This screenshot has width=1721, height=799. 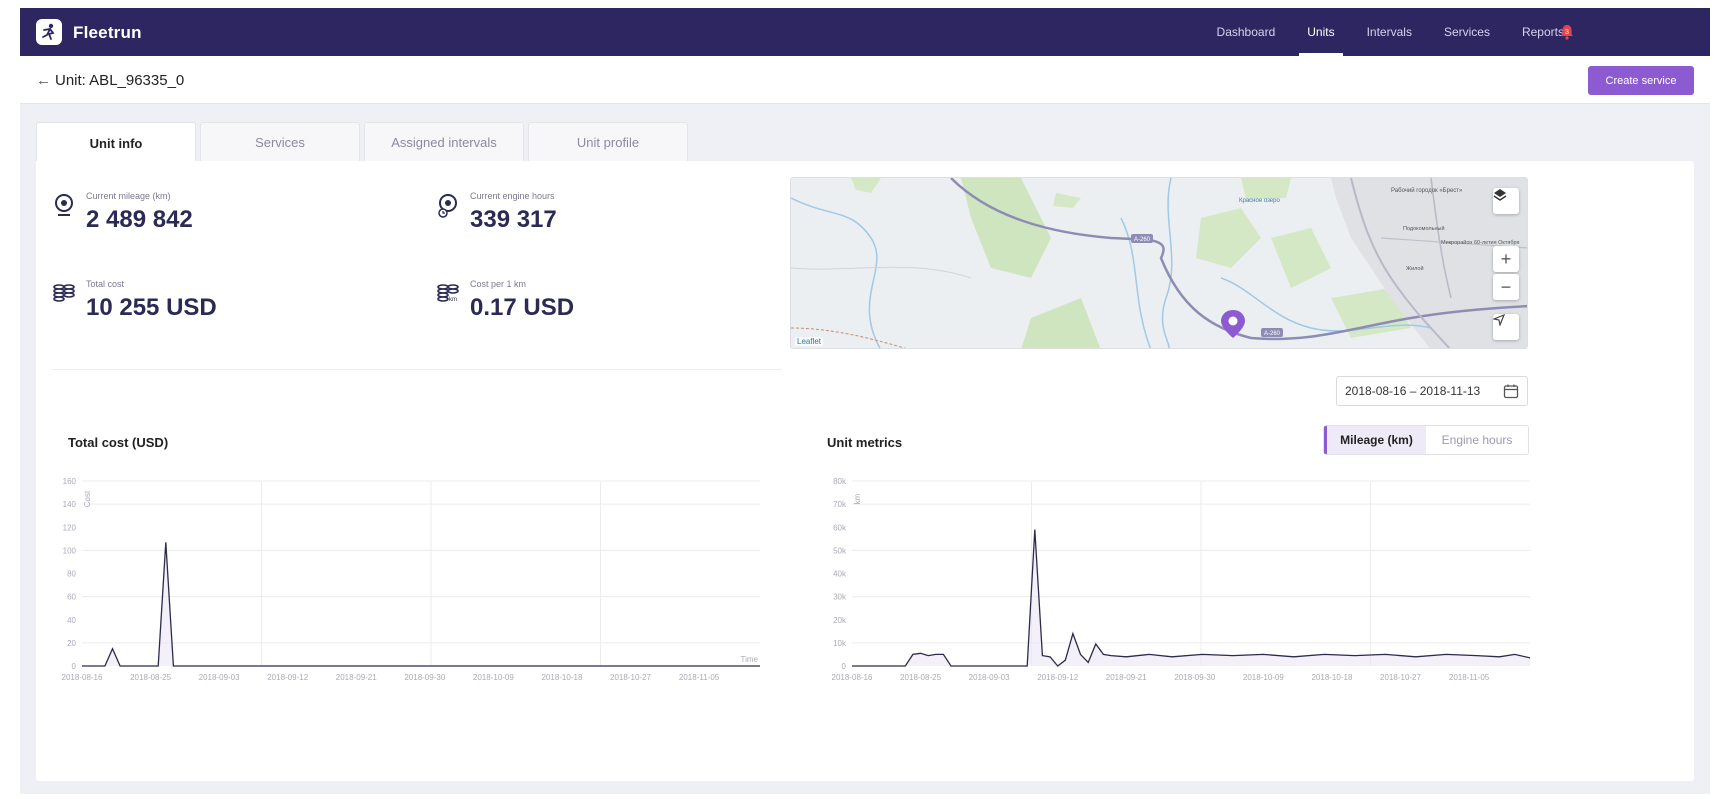 I want to click on y-tick-label: 160, so click(x=70, y=481).